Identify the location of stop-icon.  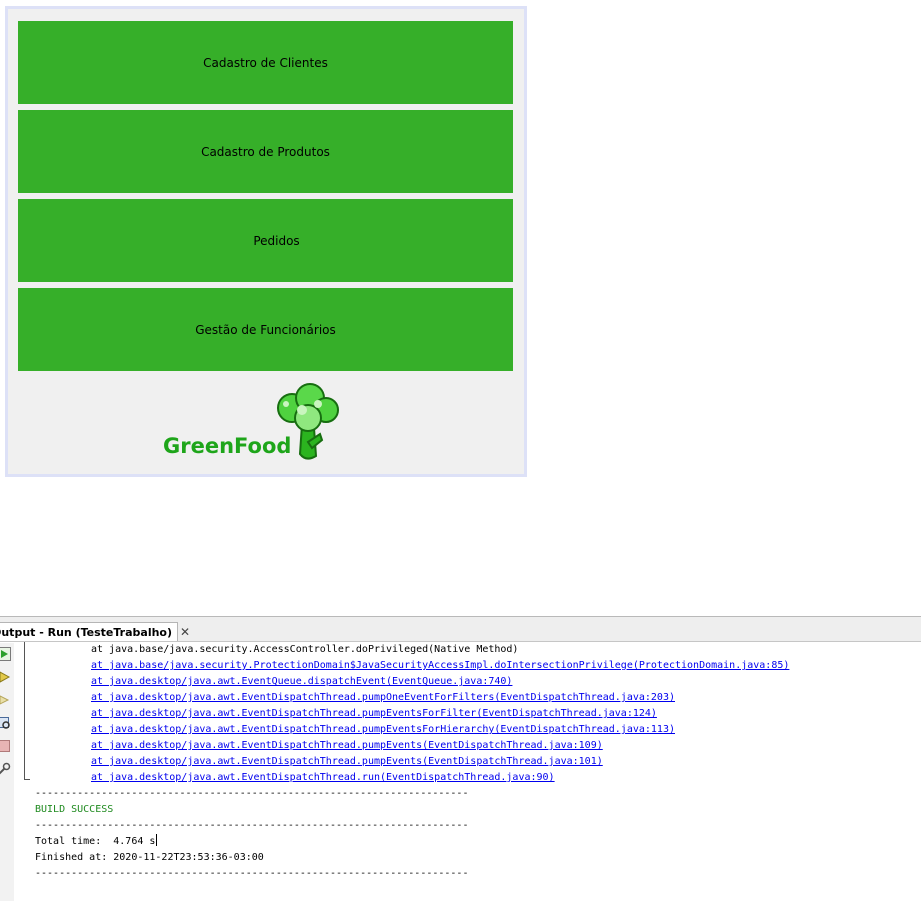
(5, 746).